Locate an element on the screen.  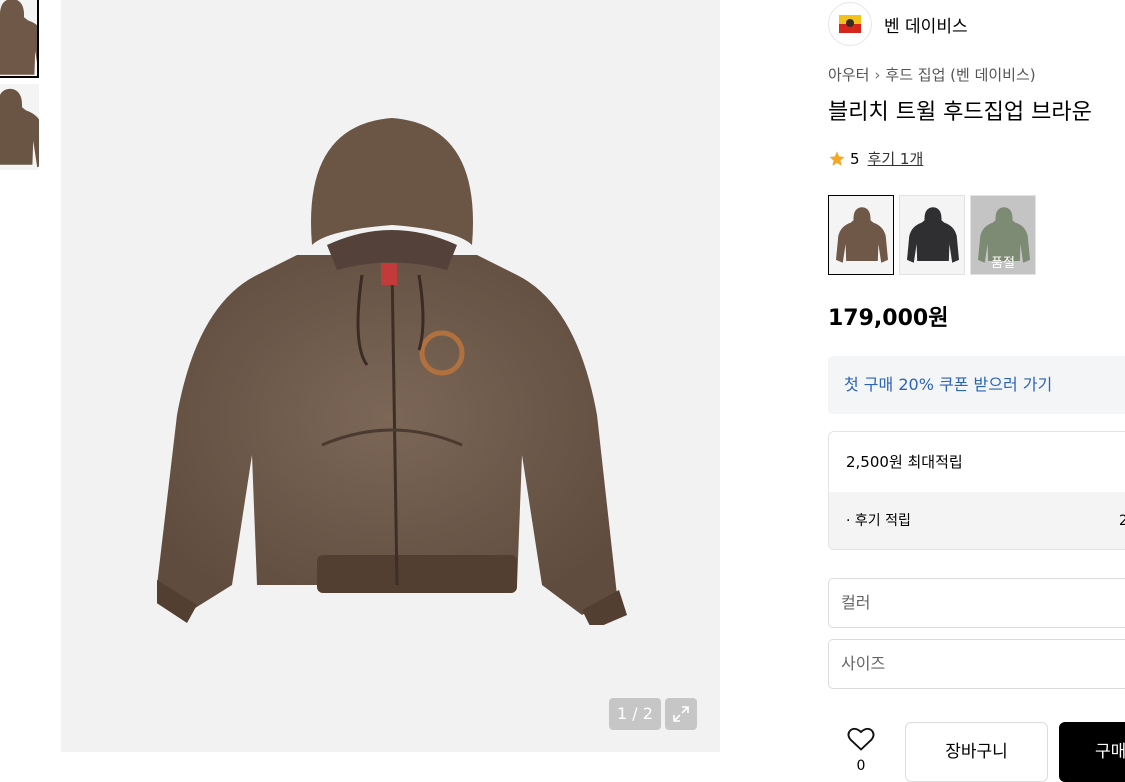
chevron-right-icon: › is located at coordinates (877, 75).